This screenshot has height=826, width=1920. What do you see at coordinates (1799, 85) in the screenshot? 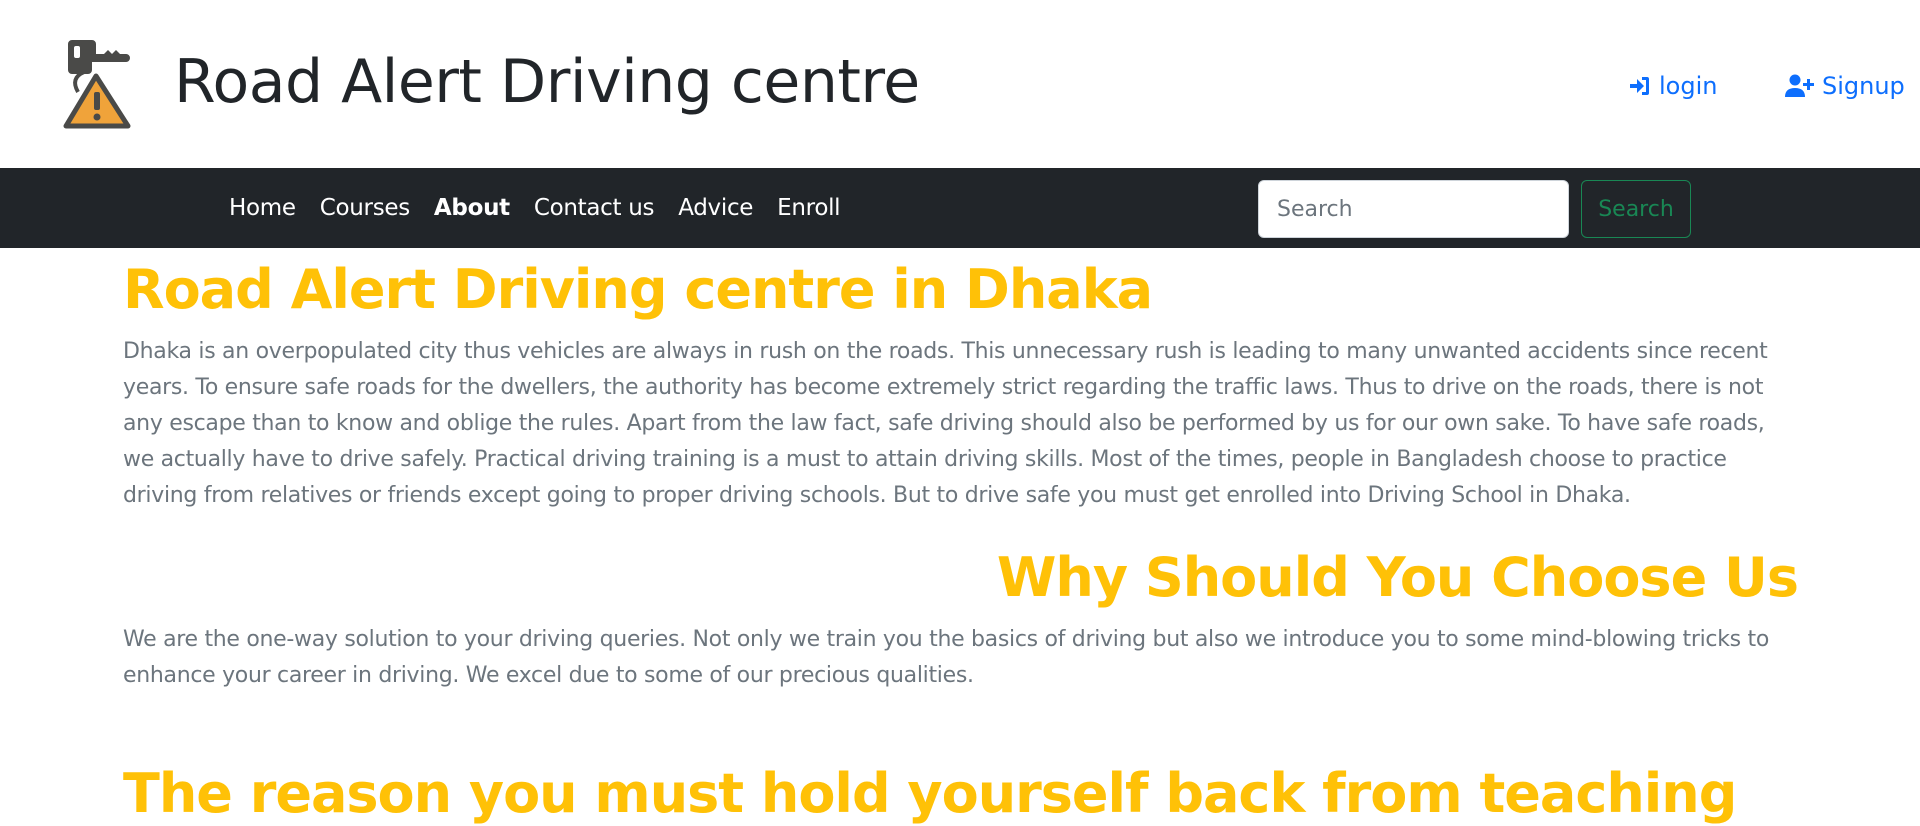
I see `user-plus-icon` at bounding box center [1799, 85].